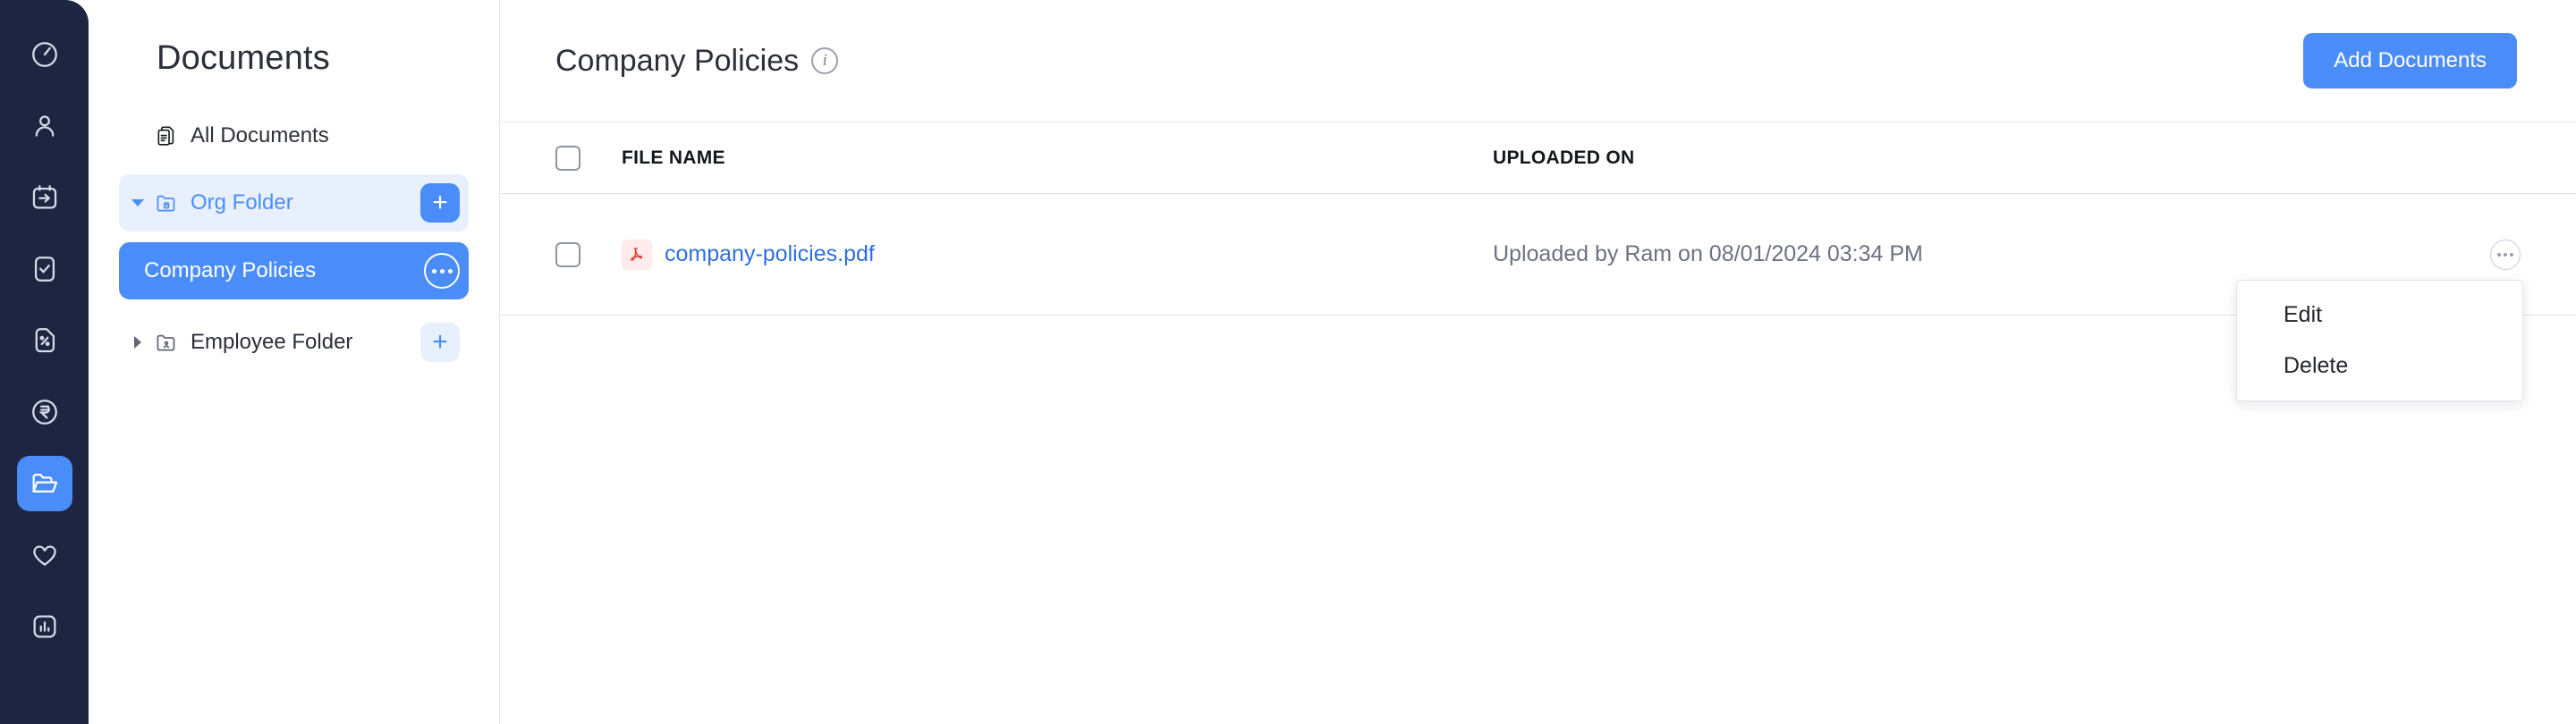  Describe the element at coordinates (442, 271) in the screenshot. I see `folder-options-button-company-policies` at that location.